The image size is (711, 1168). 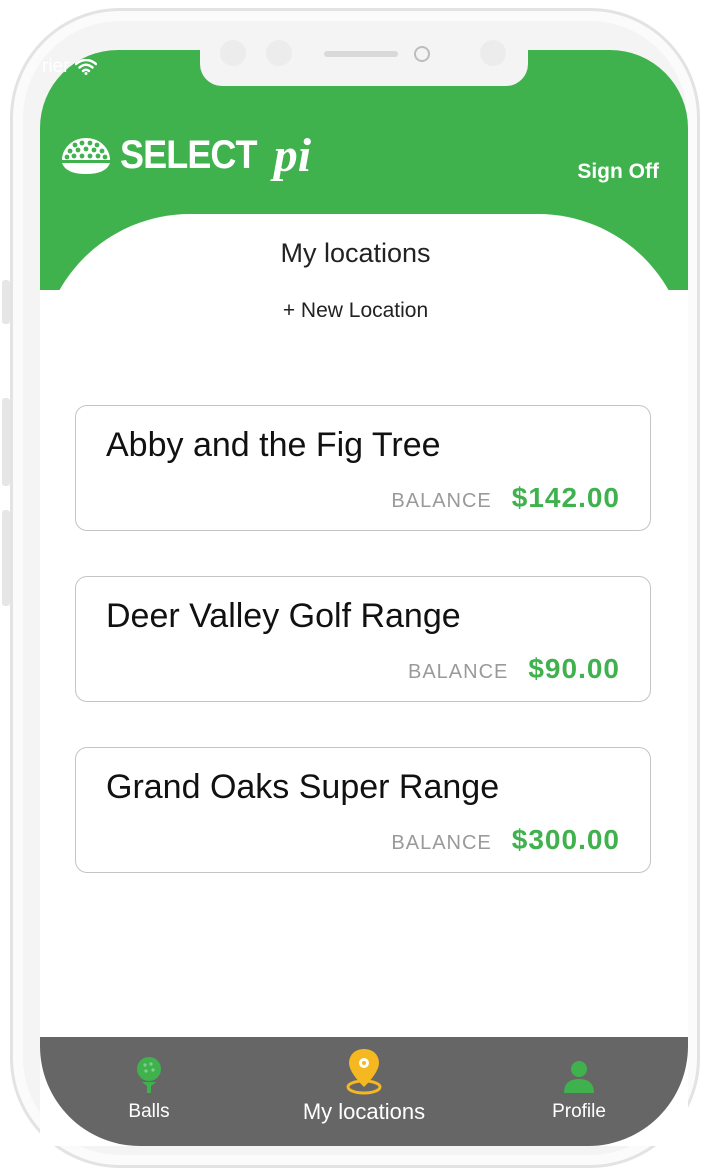 What do you see at coordinates (618, 172) in the screenshot?
I see `sign-off-button: Sign Off` at bounding box center [618, 172].